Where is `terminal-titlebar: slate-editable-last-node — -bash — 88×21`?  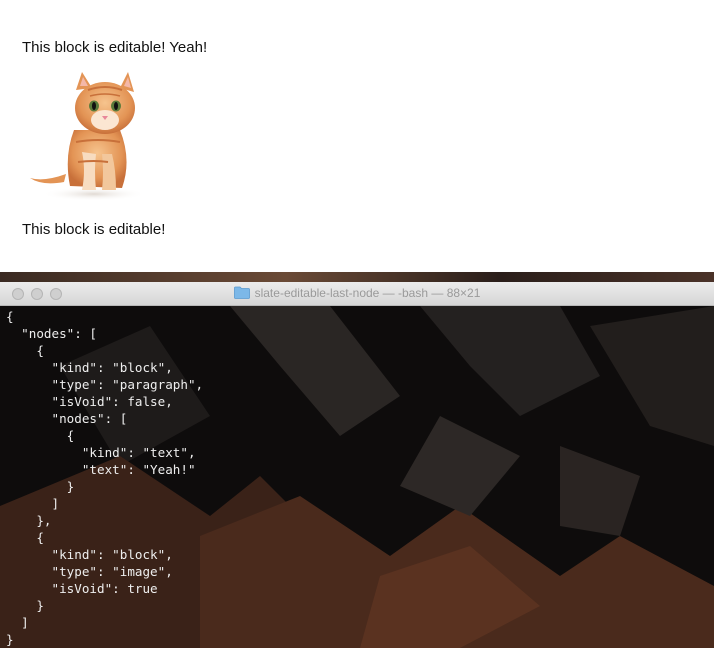 terminal-titlebar: slate-editable-last-node — -bash — 88×21 is located at coordinates (357, 294).